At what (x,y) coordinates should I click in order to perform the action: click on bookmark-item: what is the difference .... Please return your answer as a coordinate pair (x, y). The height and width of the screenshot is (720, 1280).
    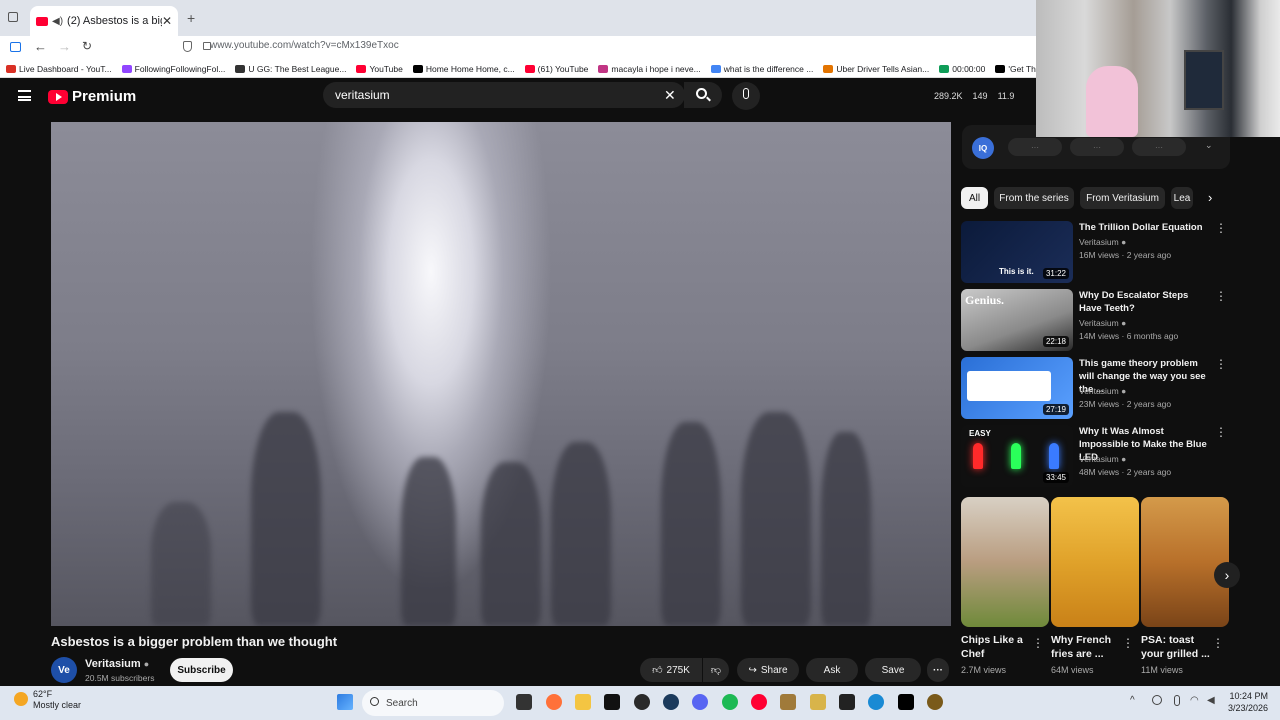
    Looking at the image, I should click on (761, 69).